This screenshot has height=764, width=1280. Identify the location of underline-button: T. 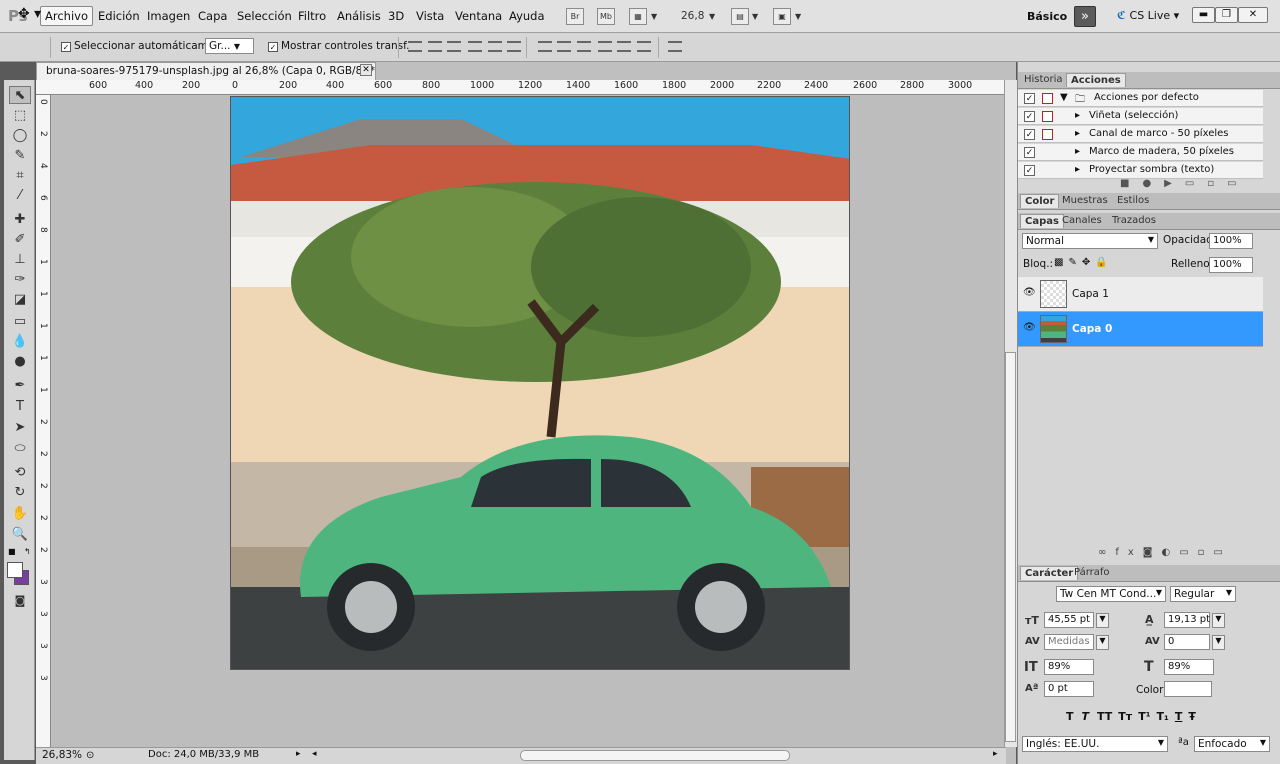
(1179, 716).